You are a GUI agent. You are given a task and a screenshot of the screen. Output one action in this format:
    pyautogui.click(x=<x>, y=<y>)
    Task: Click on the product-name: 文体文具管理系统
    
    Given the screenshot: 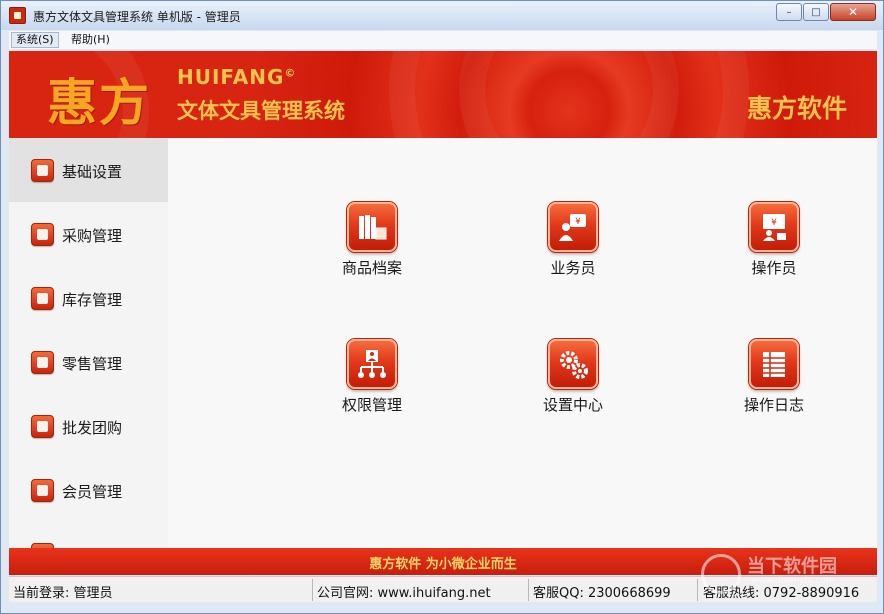 What is the action you would take?
    pyautogui.click(x=261, y=111)
    